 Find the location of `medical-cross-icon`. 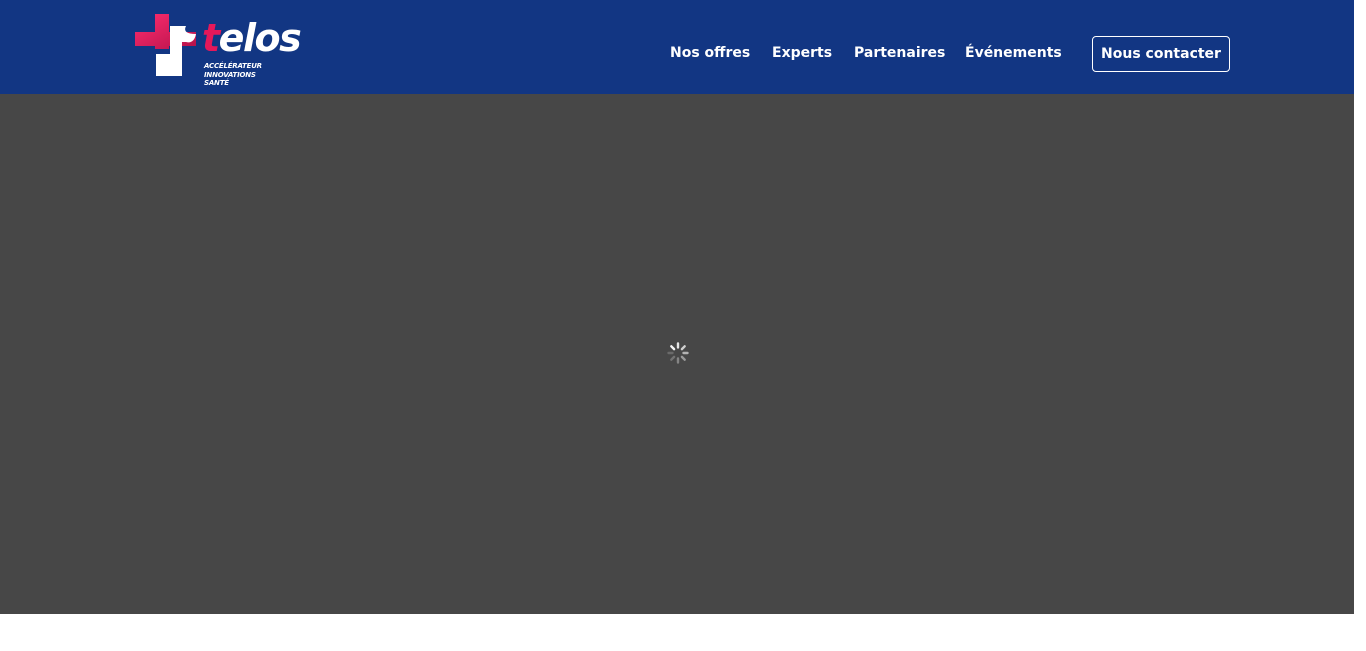

medical-cross-icon is located at coordinates (165, 45).